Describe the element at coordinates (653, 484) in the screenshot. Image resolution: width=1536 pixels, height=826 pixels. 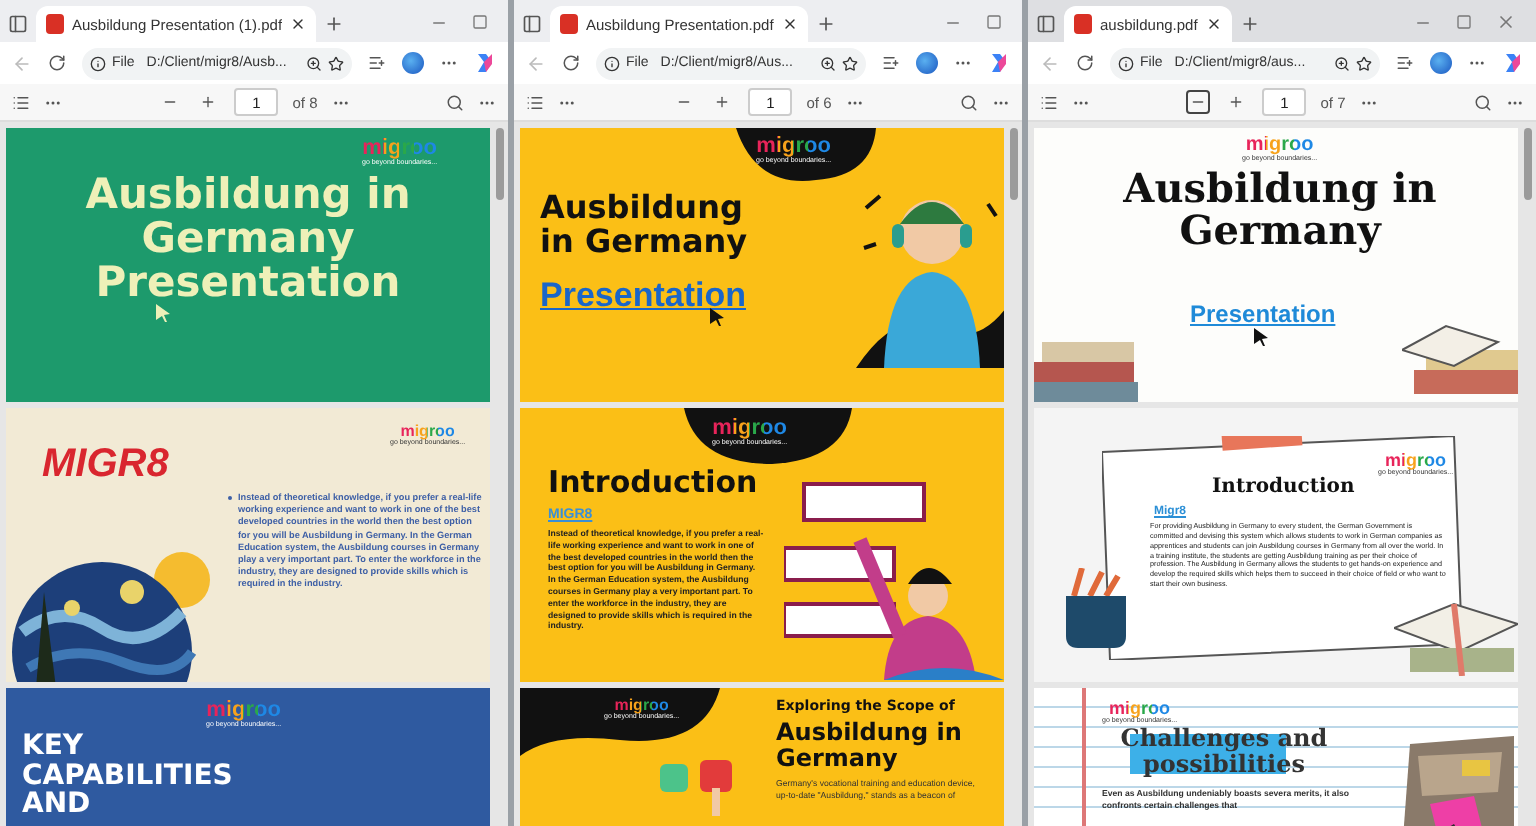
I see `slide-title: Introduction` at that location.